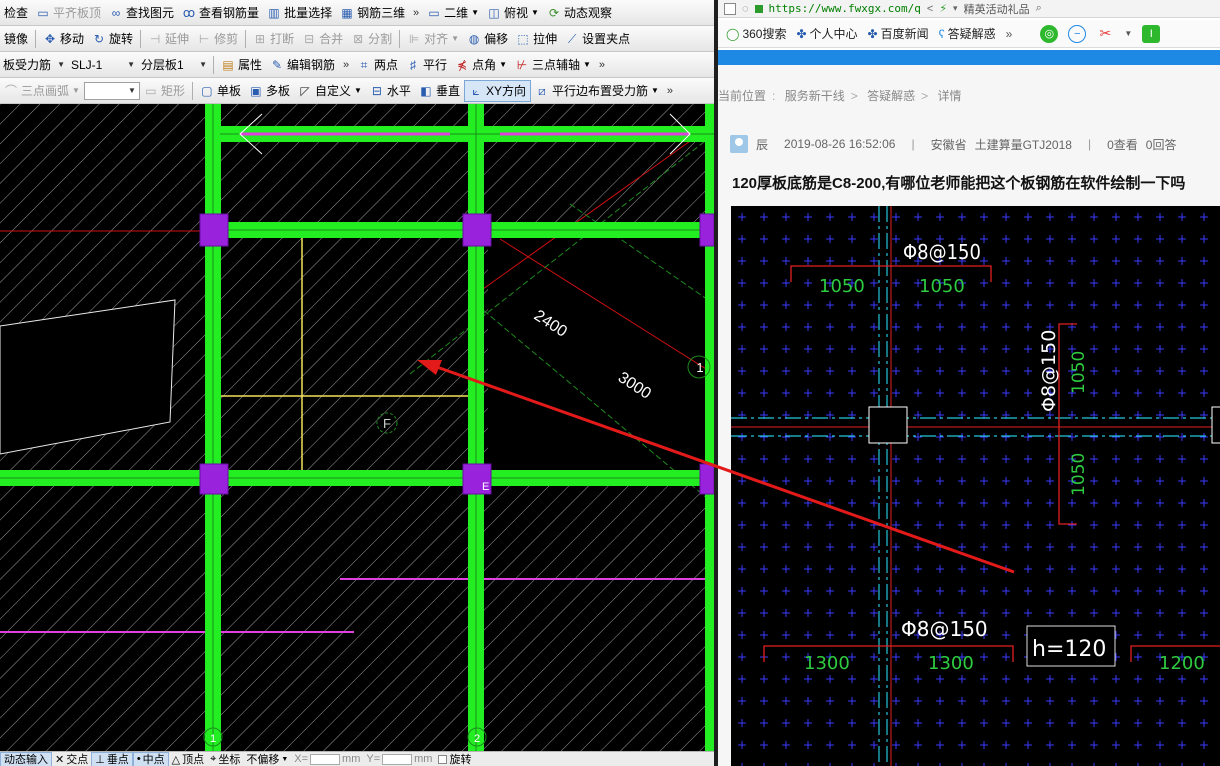  I want to click on scissors-icon: ✂, so click(1105, 34).